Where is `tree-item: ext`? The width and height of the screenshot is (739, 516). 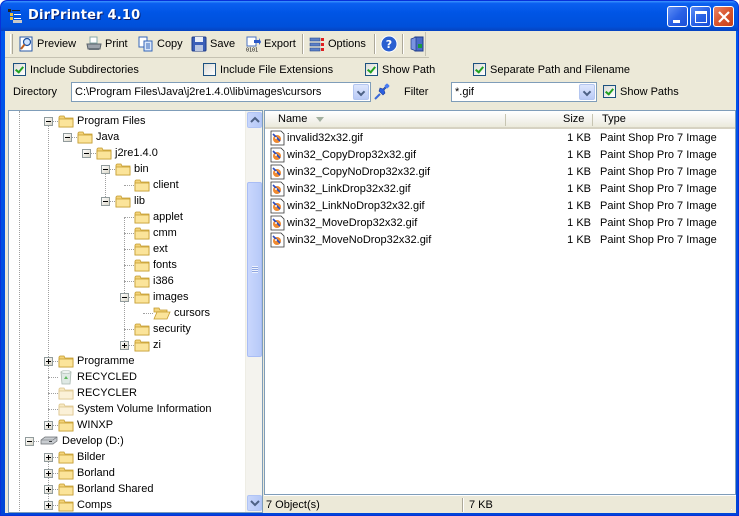 tree-item: ext is located at coordinates (151, 249).